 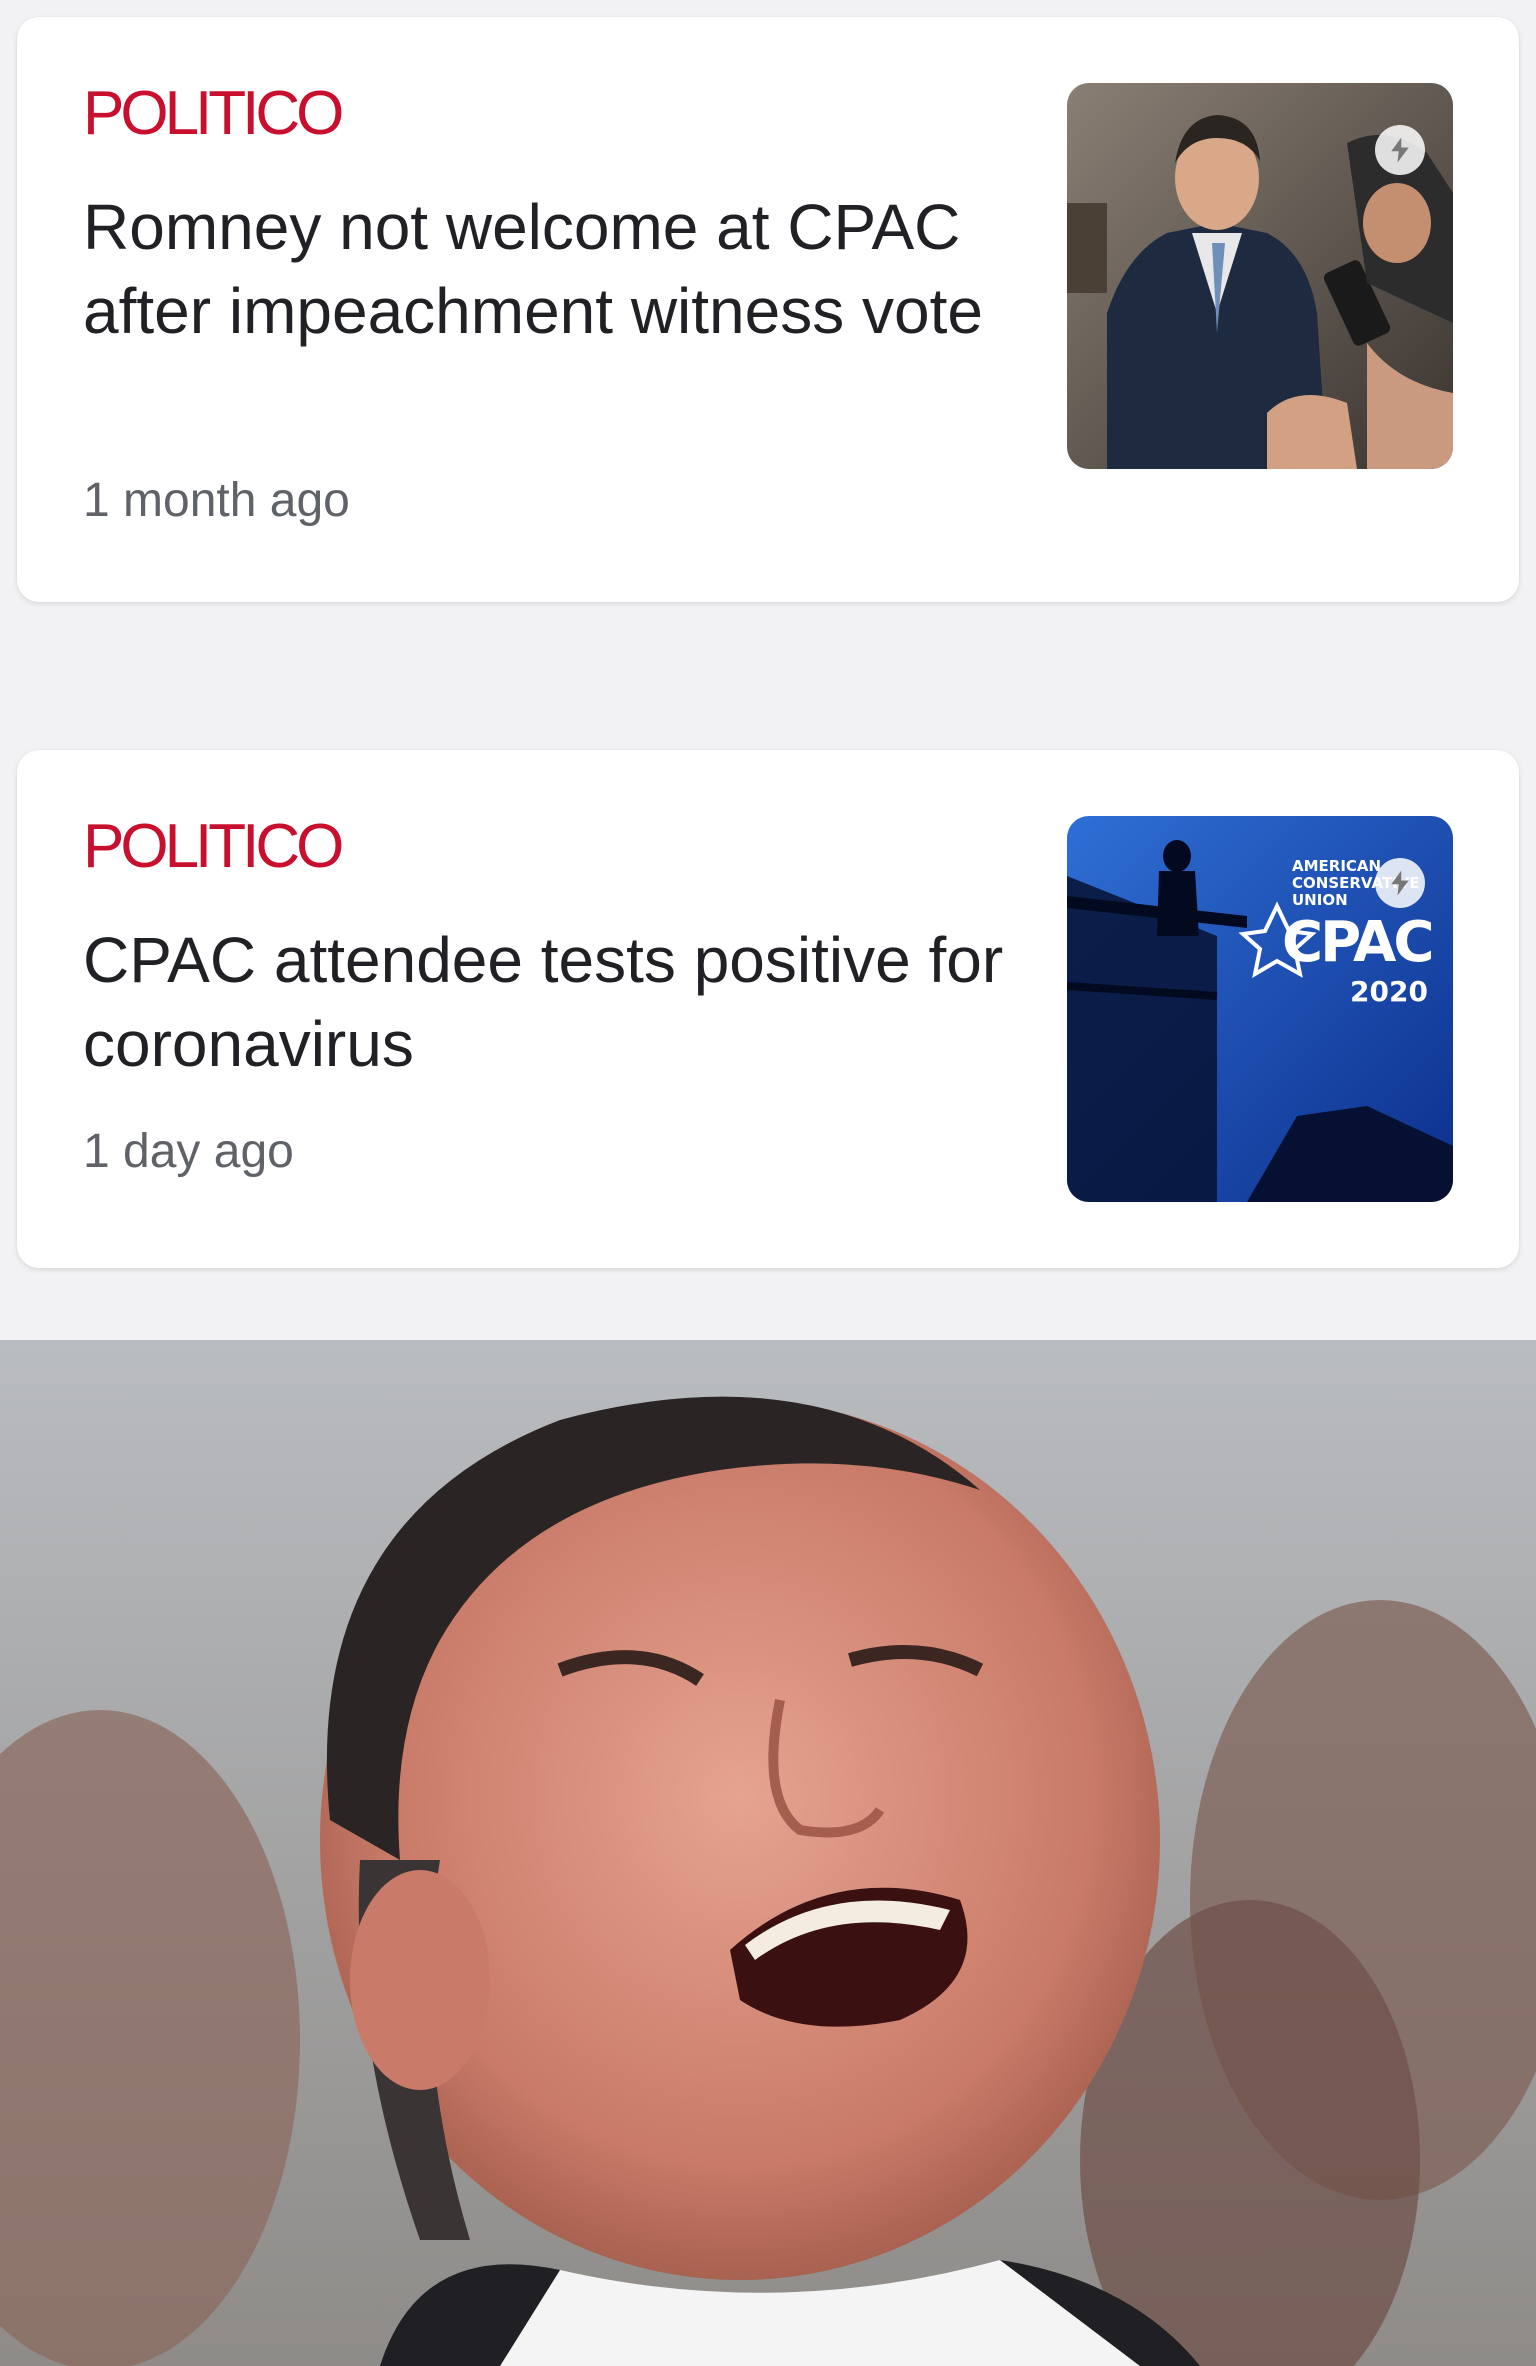 I want to click on org-text-3: UNION, so click(x=1320, y=900).